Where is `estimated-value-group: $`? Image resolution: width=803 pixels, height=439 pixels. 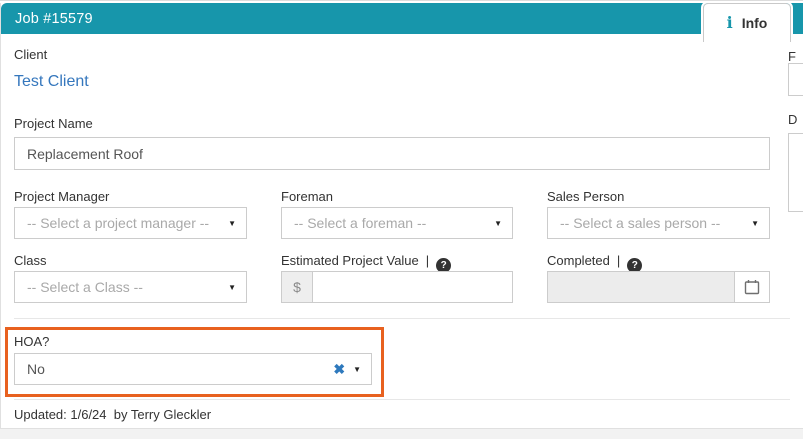
estimated-value-group: $ is located at coordinates (397, 287).